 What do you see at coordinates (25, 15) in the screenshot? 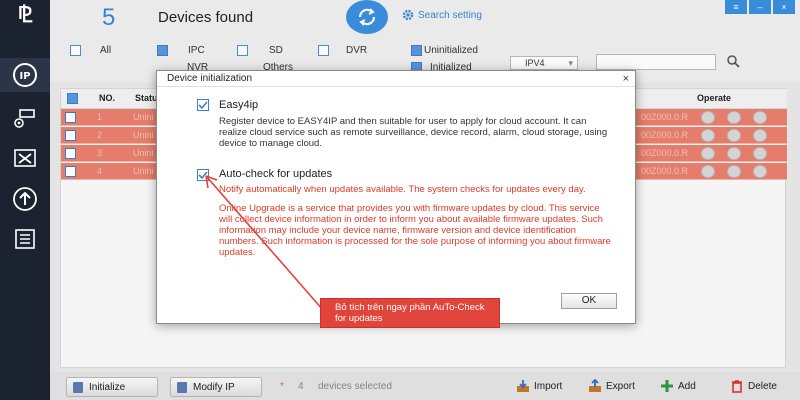
I see `app-logo: ⅊` at bounding box center [25, 15].